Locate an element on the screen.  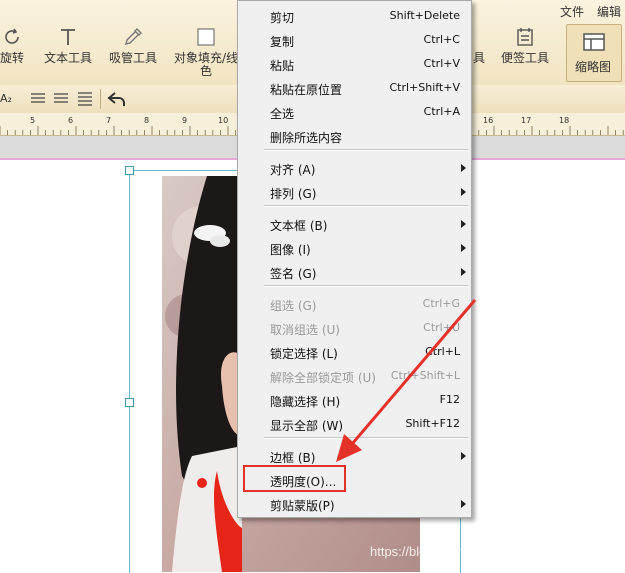
fill-line-label-2: 色 is located at coordinates (205, 71).